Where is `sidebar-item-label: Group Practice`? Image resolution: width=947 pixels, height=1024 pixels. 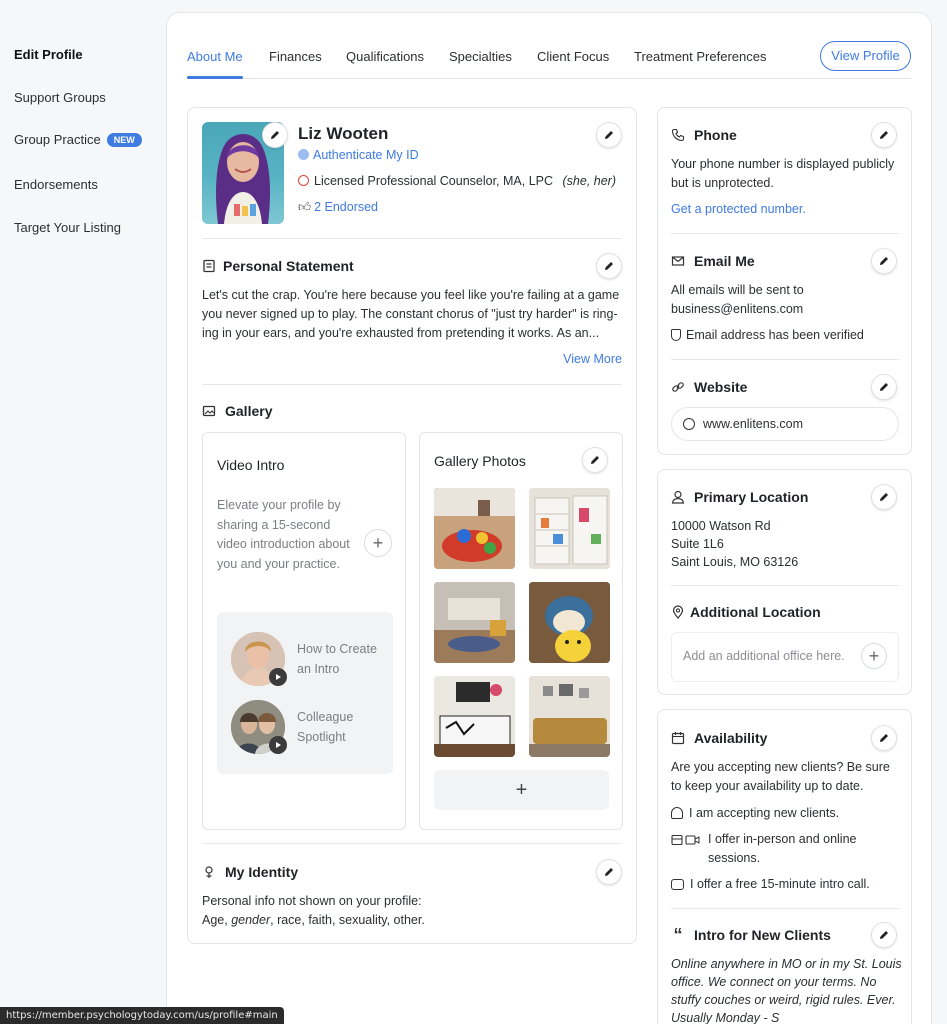
sidebar-item-label: Group Practice is located at coordinates (57, 139).